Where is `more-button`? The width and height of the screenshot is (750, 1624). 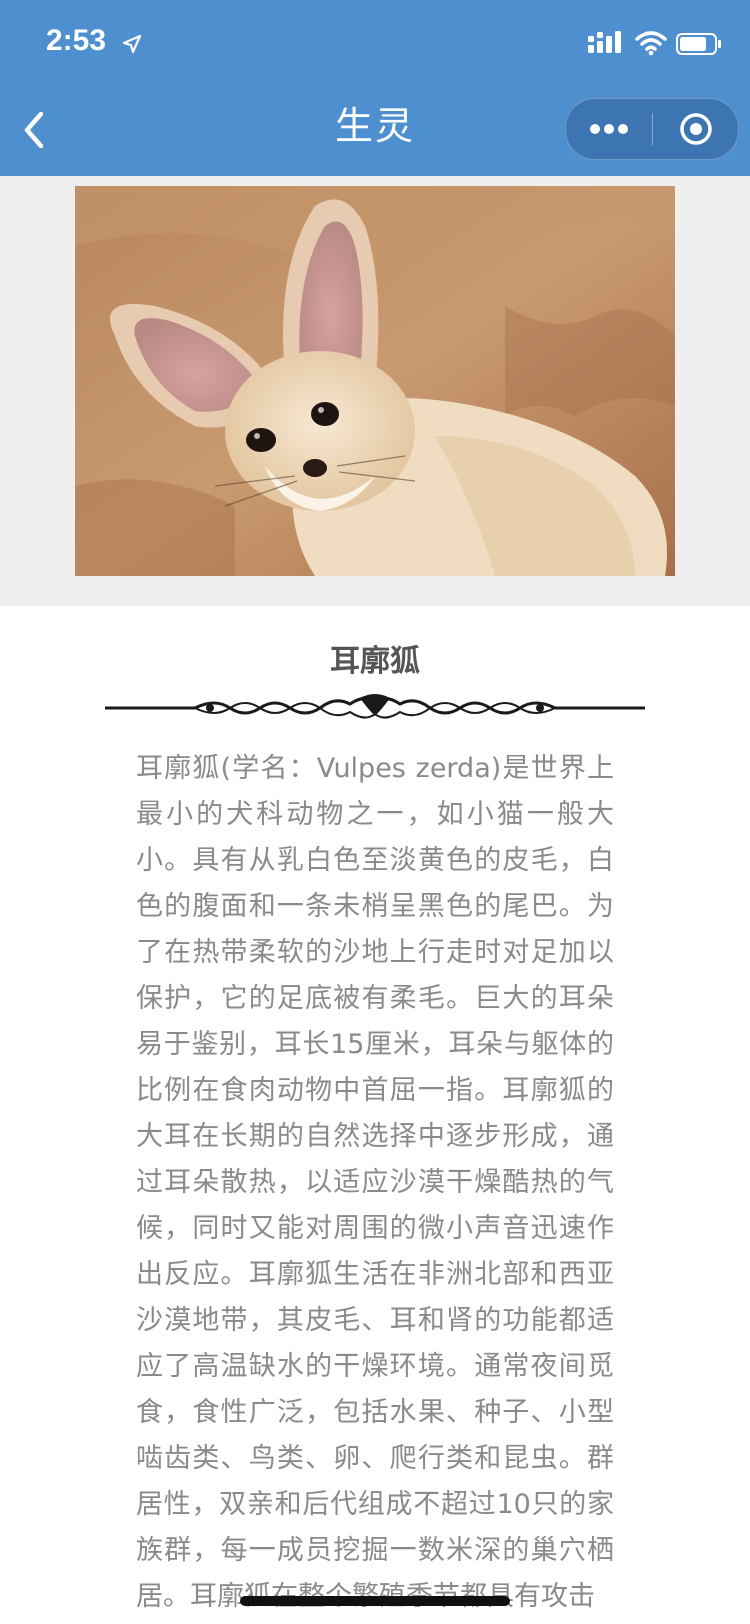 more-button is located at coordinates (609, 129).